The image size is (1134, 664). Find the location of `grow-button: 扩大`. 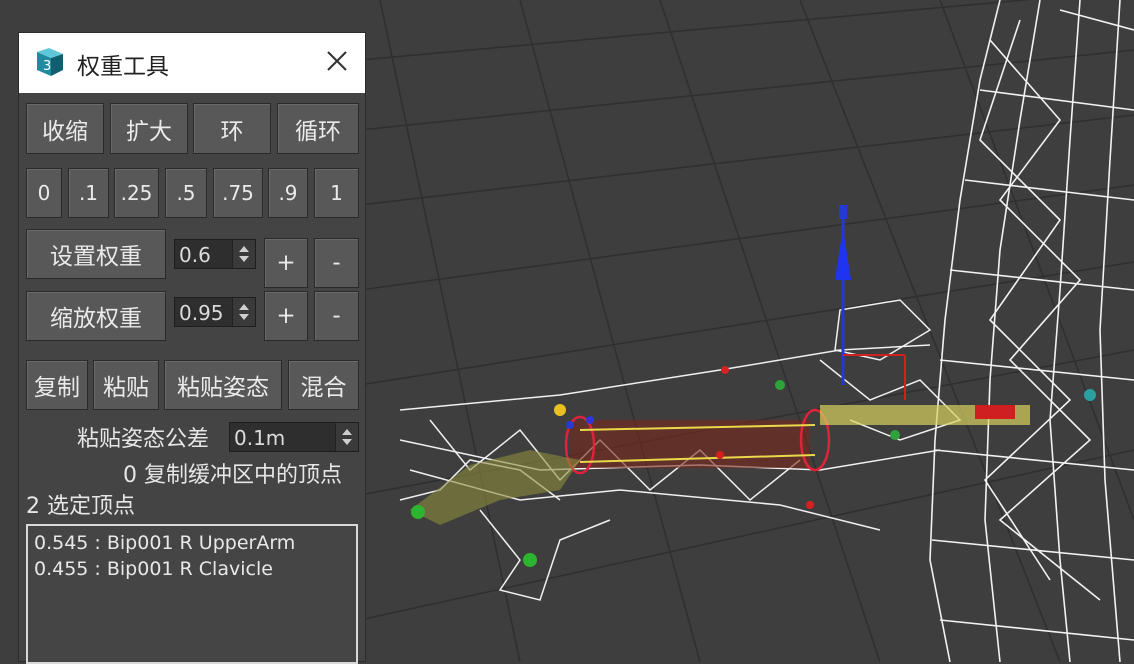

grow-button: 扩大 is located at coordinates (149, 128).